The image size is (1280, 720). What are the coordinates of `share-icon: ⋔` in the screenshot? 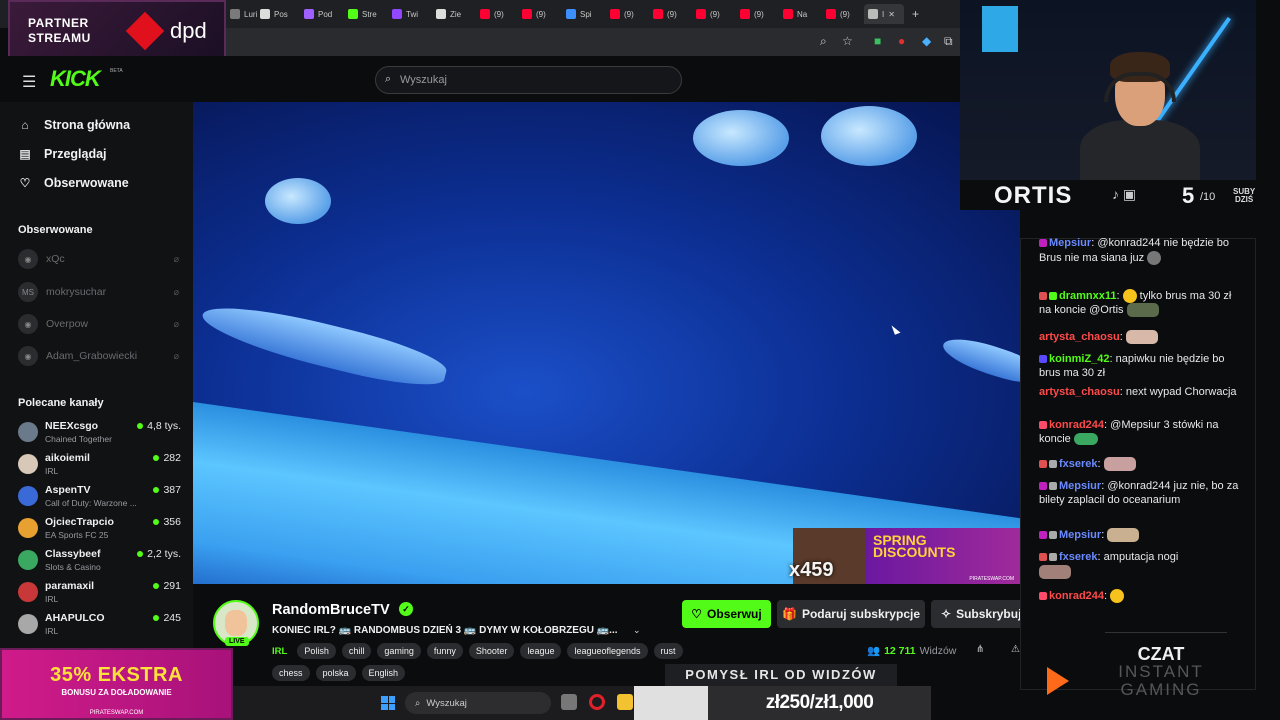 It's located at (980, 649).